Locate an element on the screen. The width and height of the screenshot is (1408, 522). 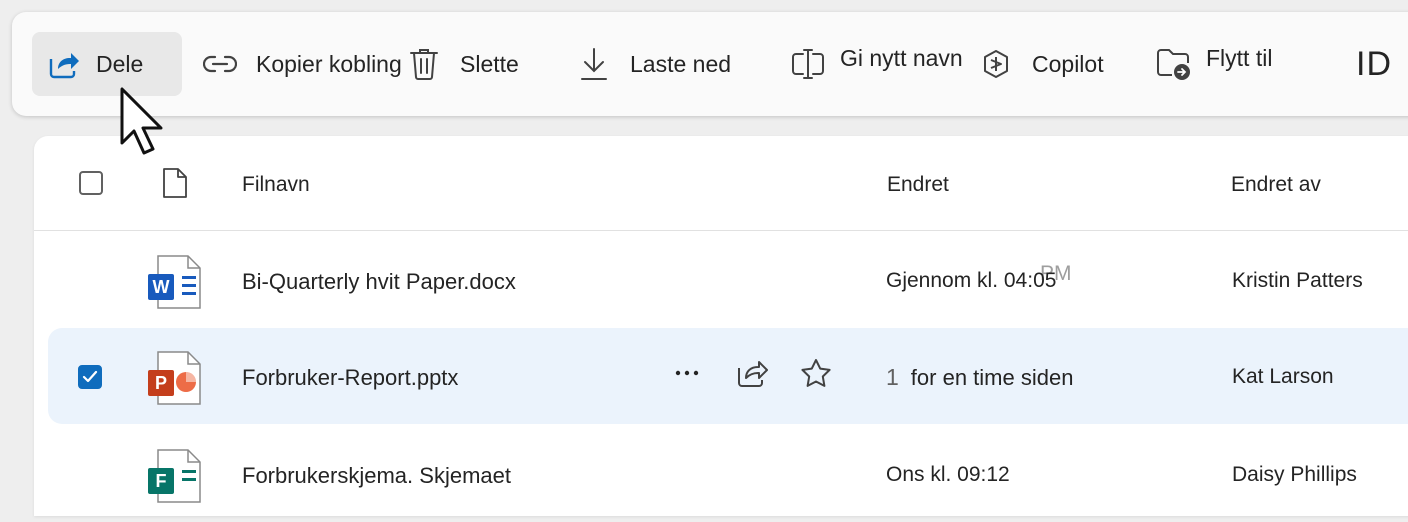
file-type-icon is located at coordinates (175, 185).